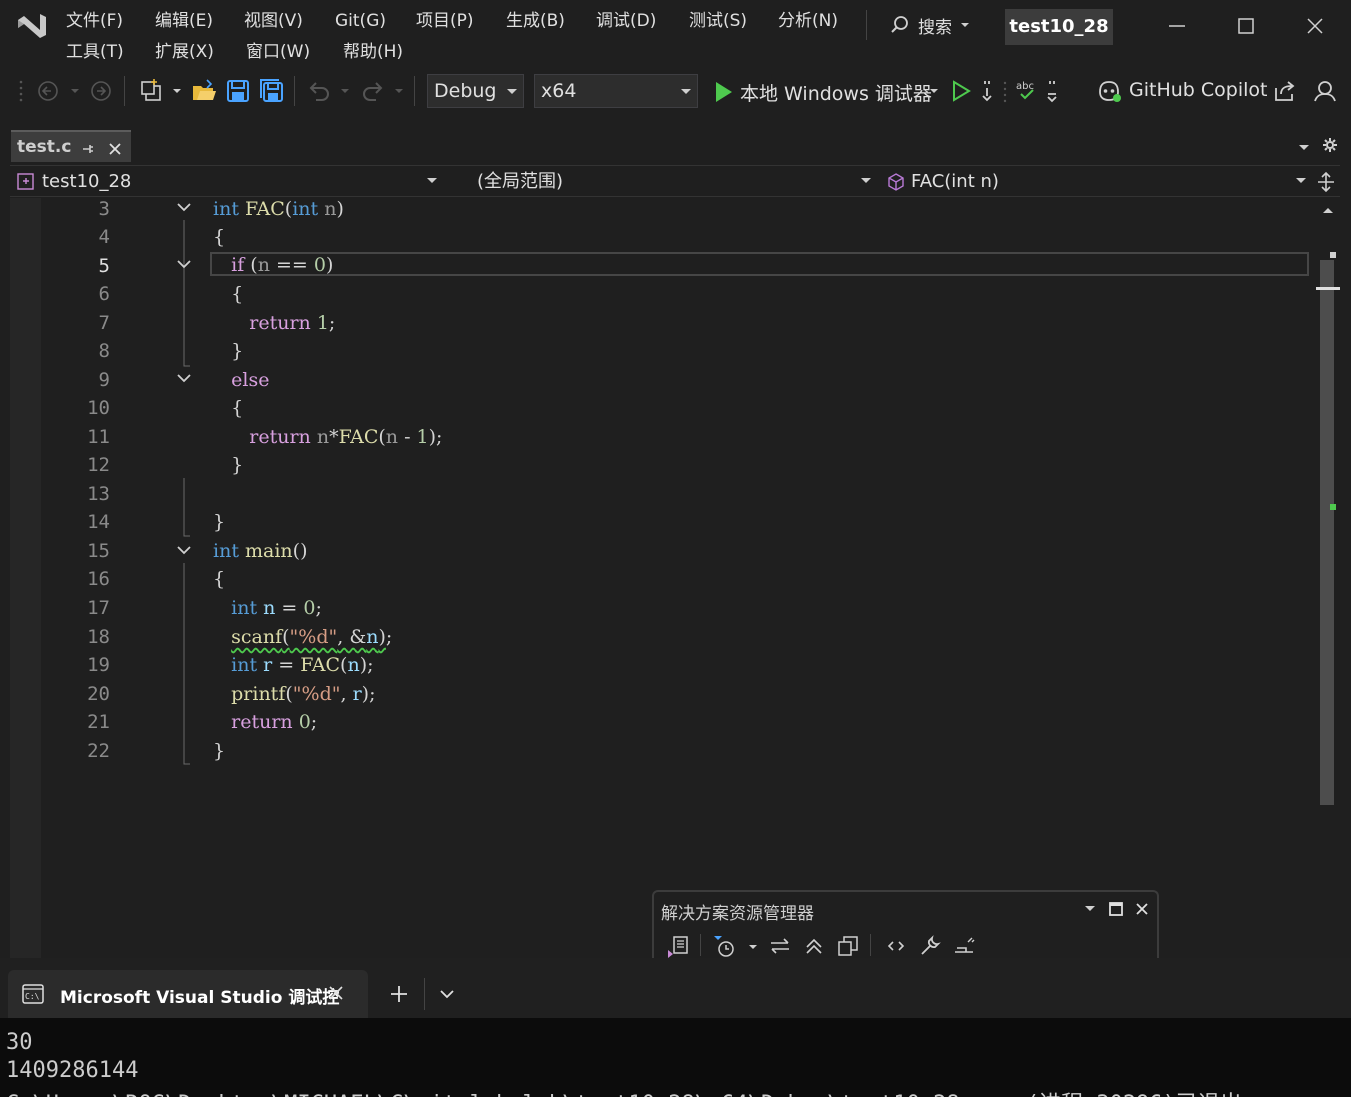  Describe the element at coordinates (88, 149) in the screenshot. I see `pin-icon` at that location.